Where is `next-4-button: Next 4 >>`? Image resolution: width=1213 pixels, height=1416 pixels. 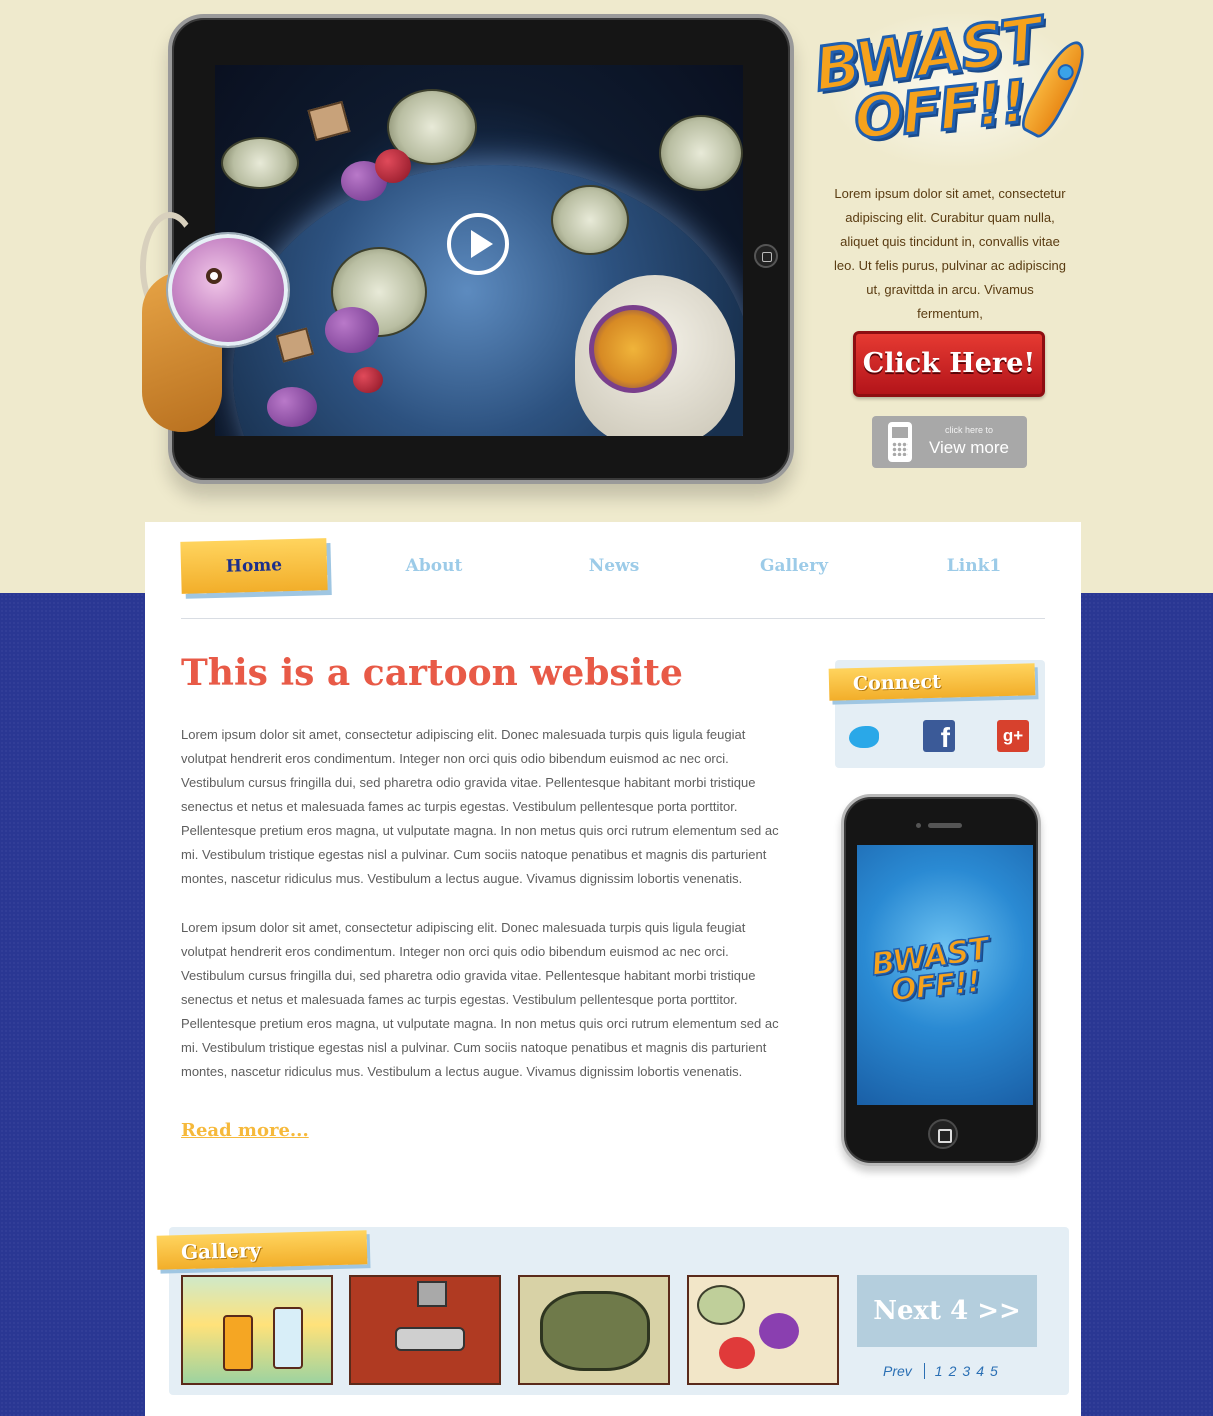
next-4-button: Next 4 >> is located at coordinates (947, 1311).